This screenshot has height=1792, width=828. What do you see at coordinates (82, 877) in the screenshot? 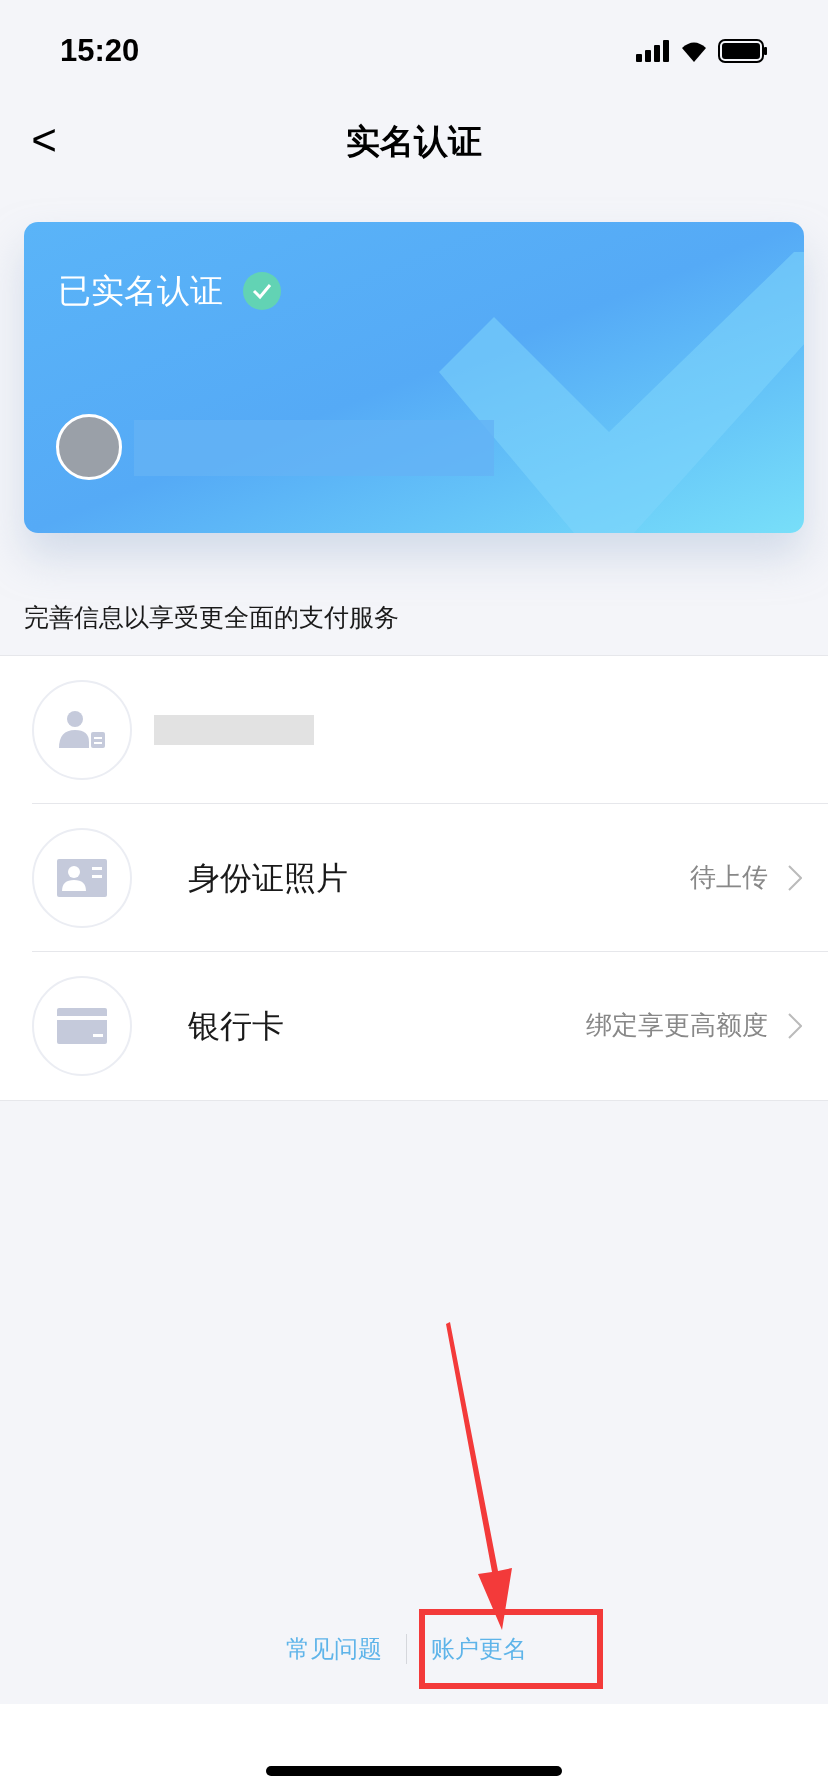
I see `id-card-icon` at bounding box center [82, 877].